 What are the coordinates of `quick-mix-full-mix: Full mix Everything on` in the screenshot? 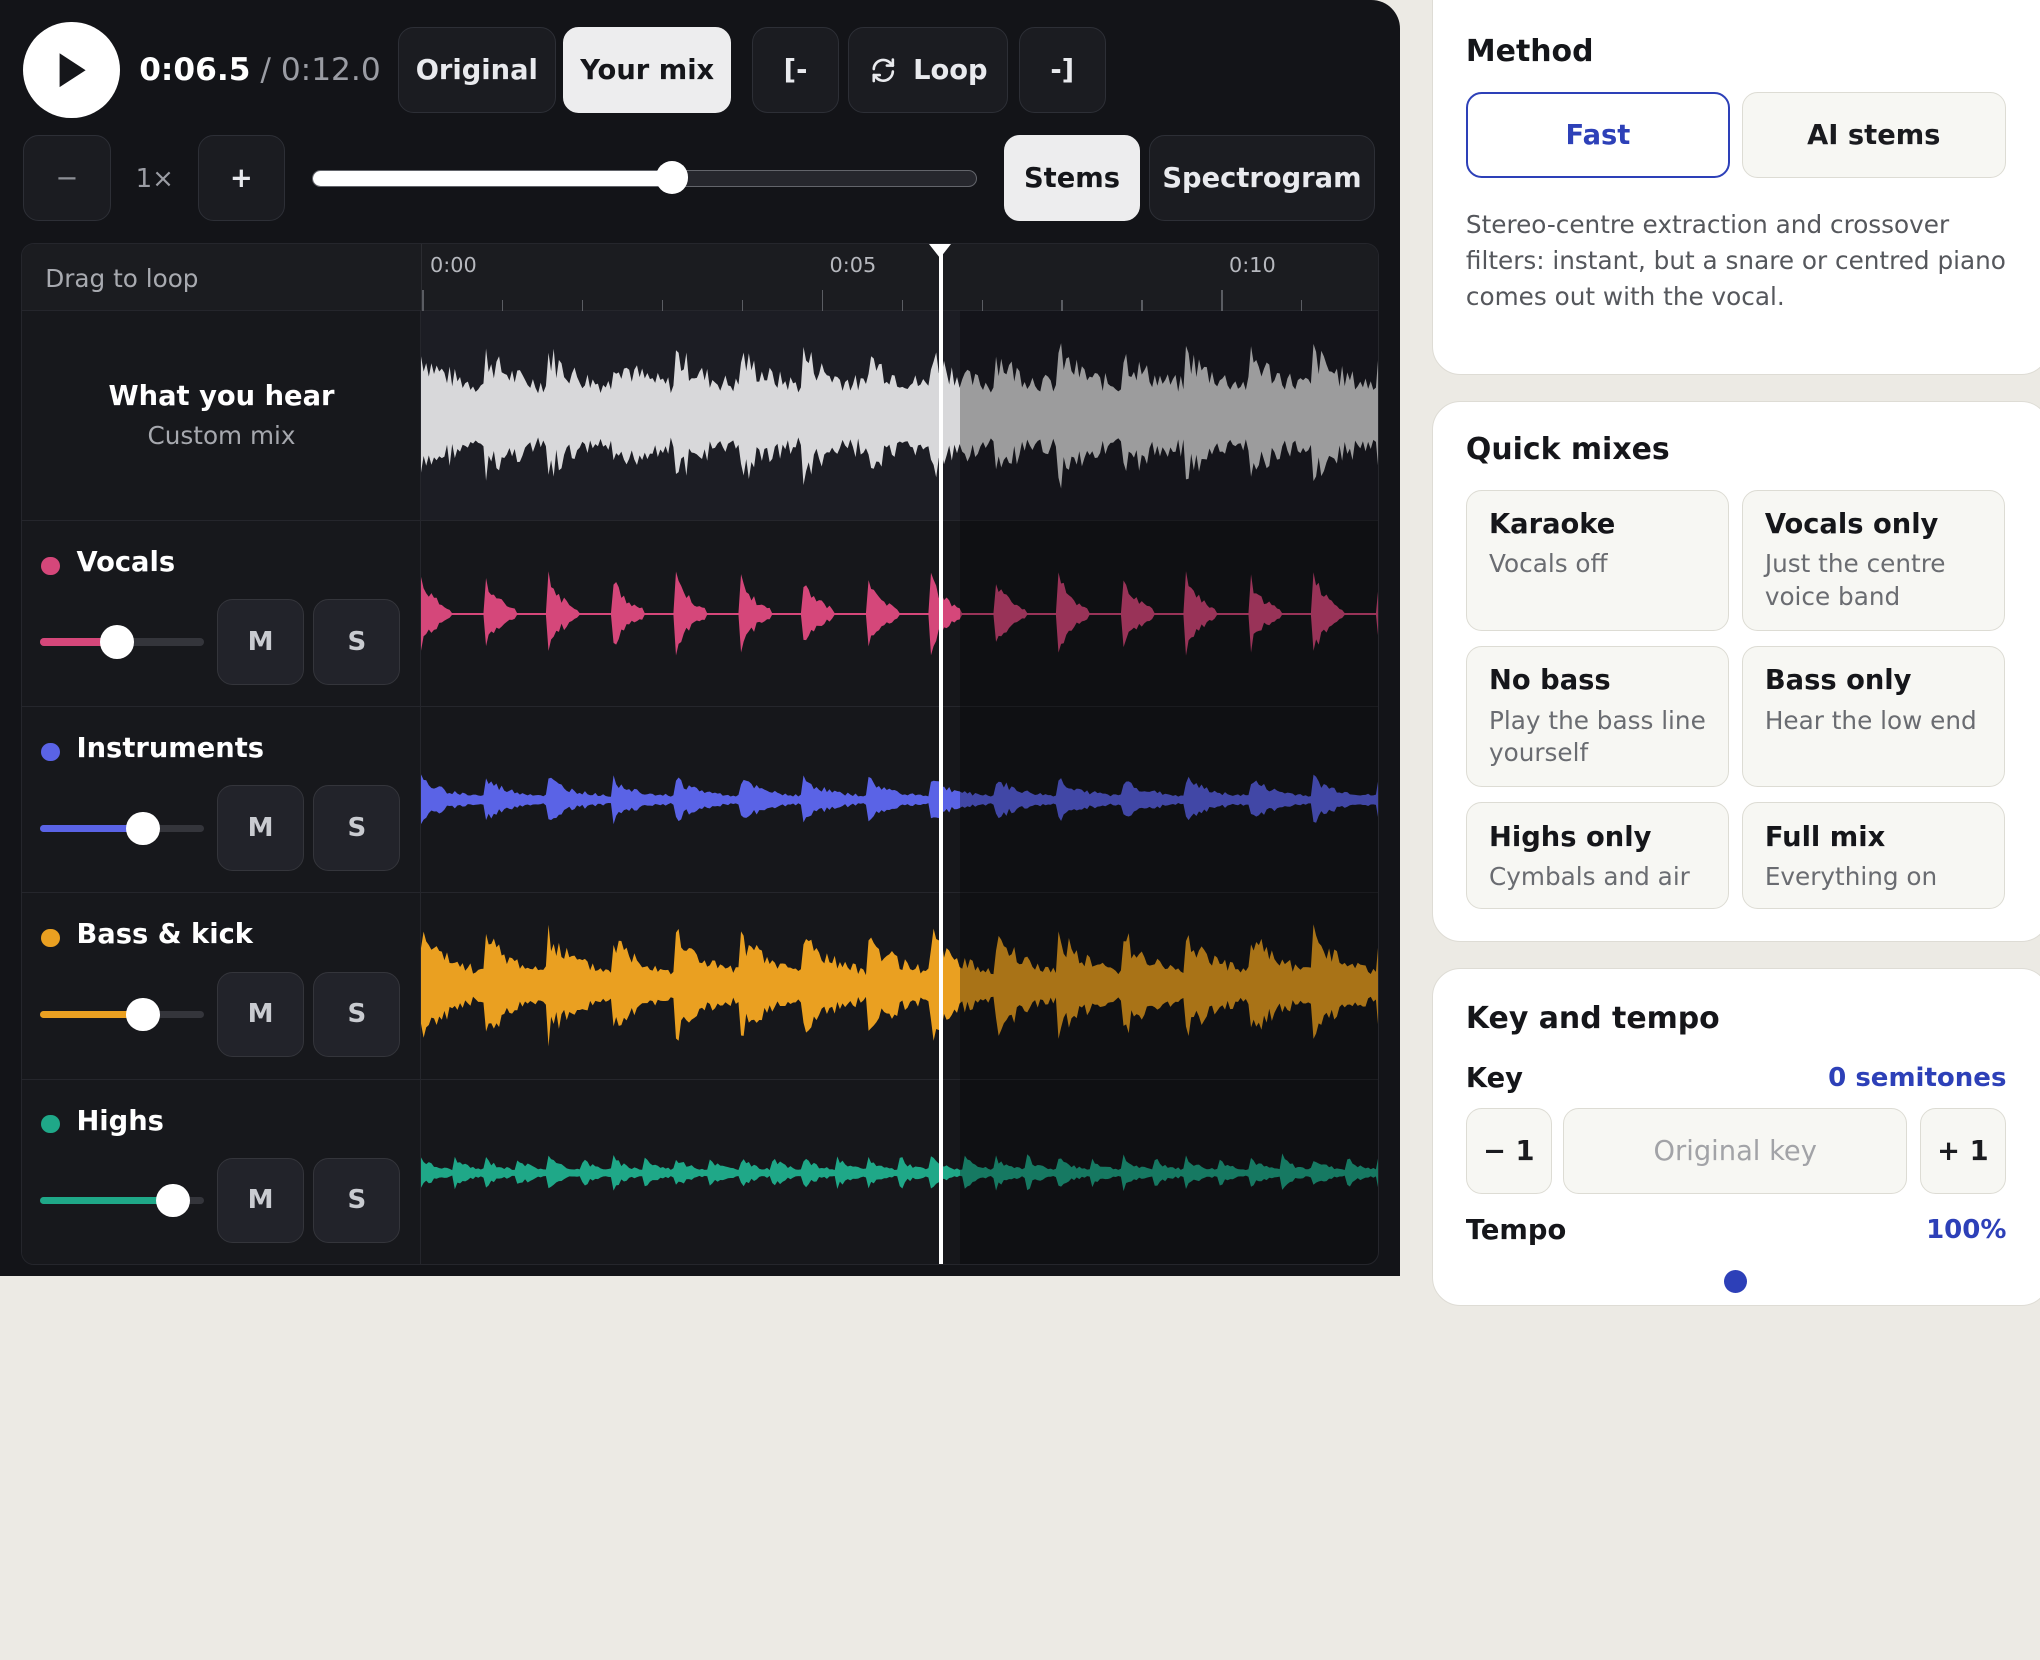 It's located at (1873, 856).